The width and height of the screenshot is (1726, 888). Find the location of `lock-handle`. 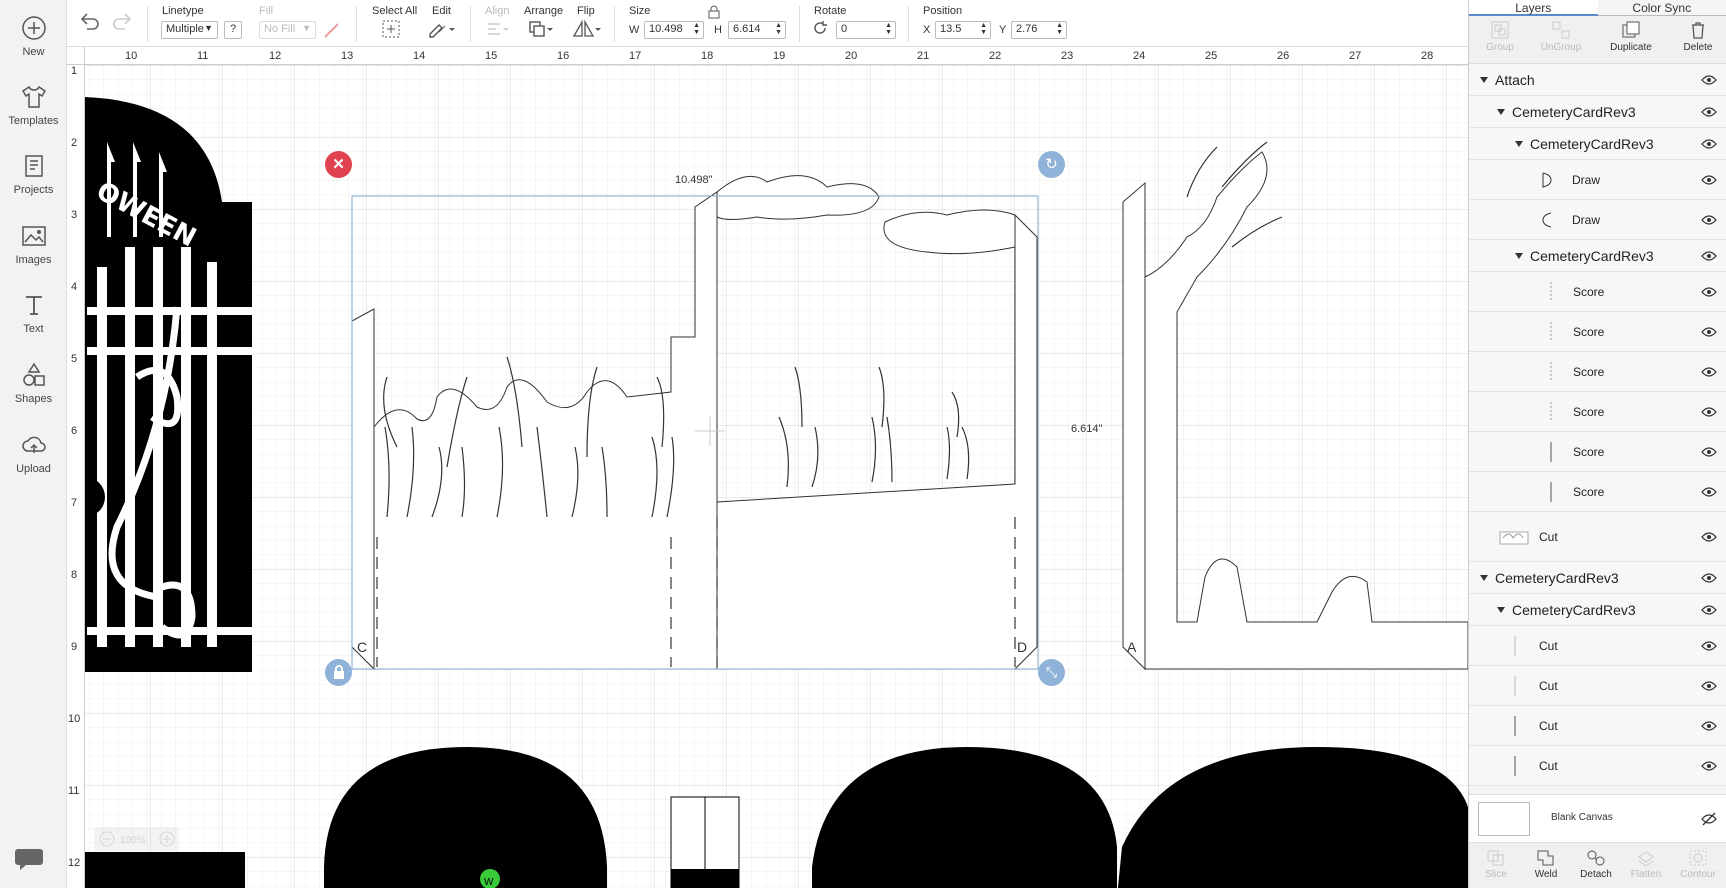

lock-handle is located at coordinates (338, 672).